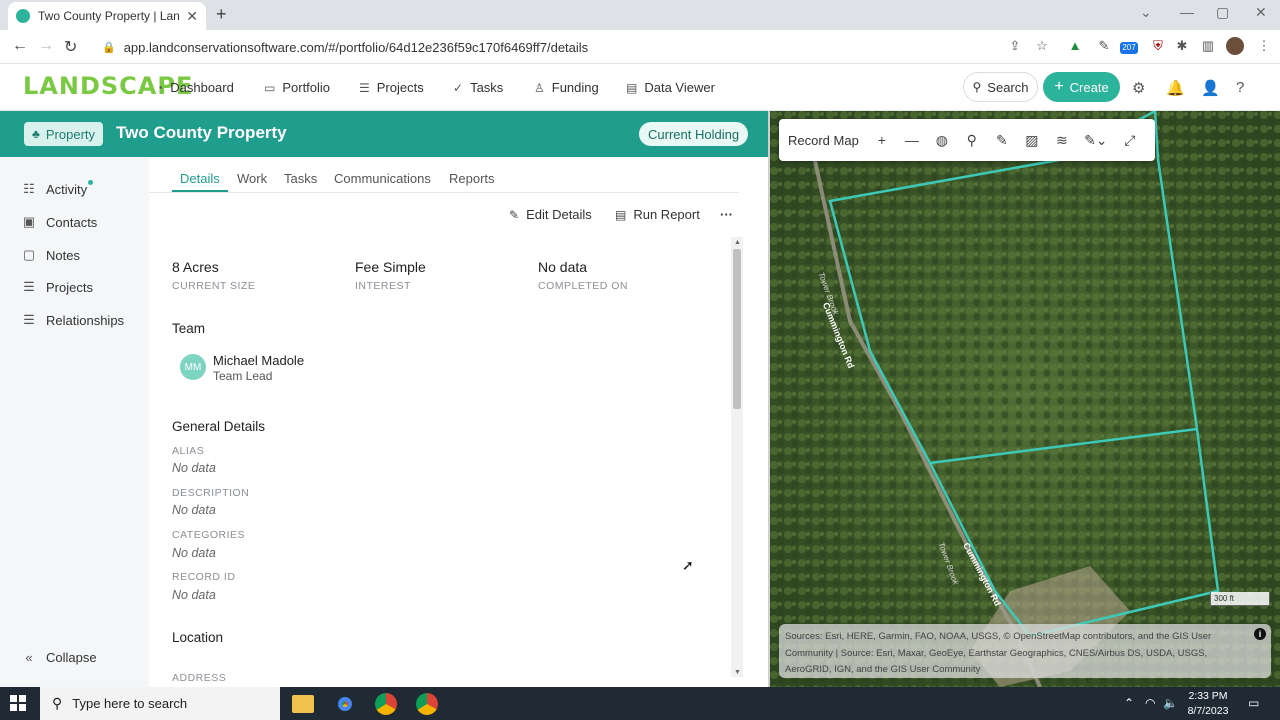  Describe the element at coordinates (70, 47) in the screenshot. I see `reload-icon: ↻` at that location.